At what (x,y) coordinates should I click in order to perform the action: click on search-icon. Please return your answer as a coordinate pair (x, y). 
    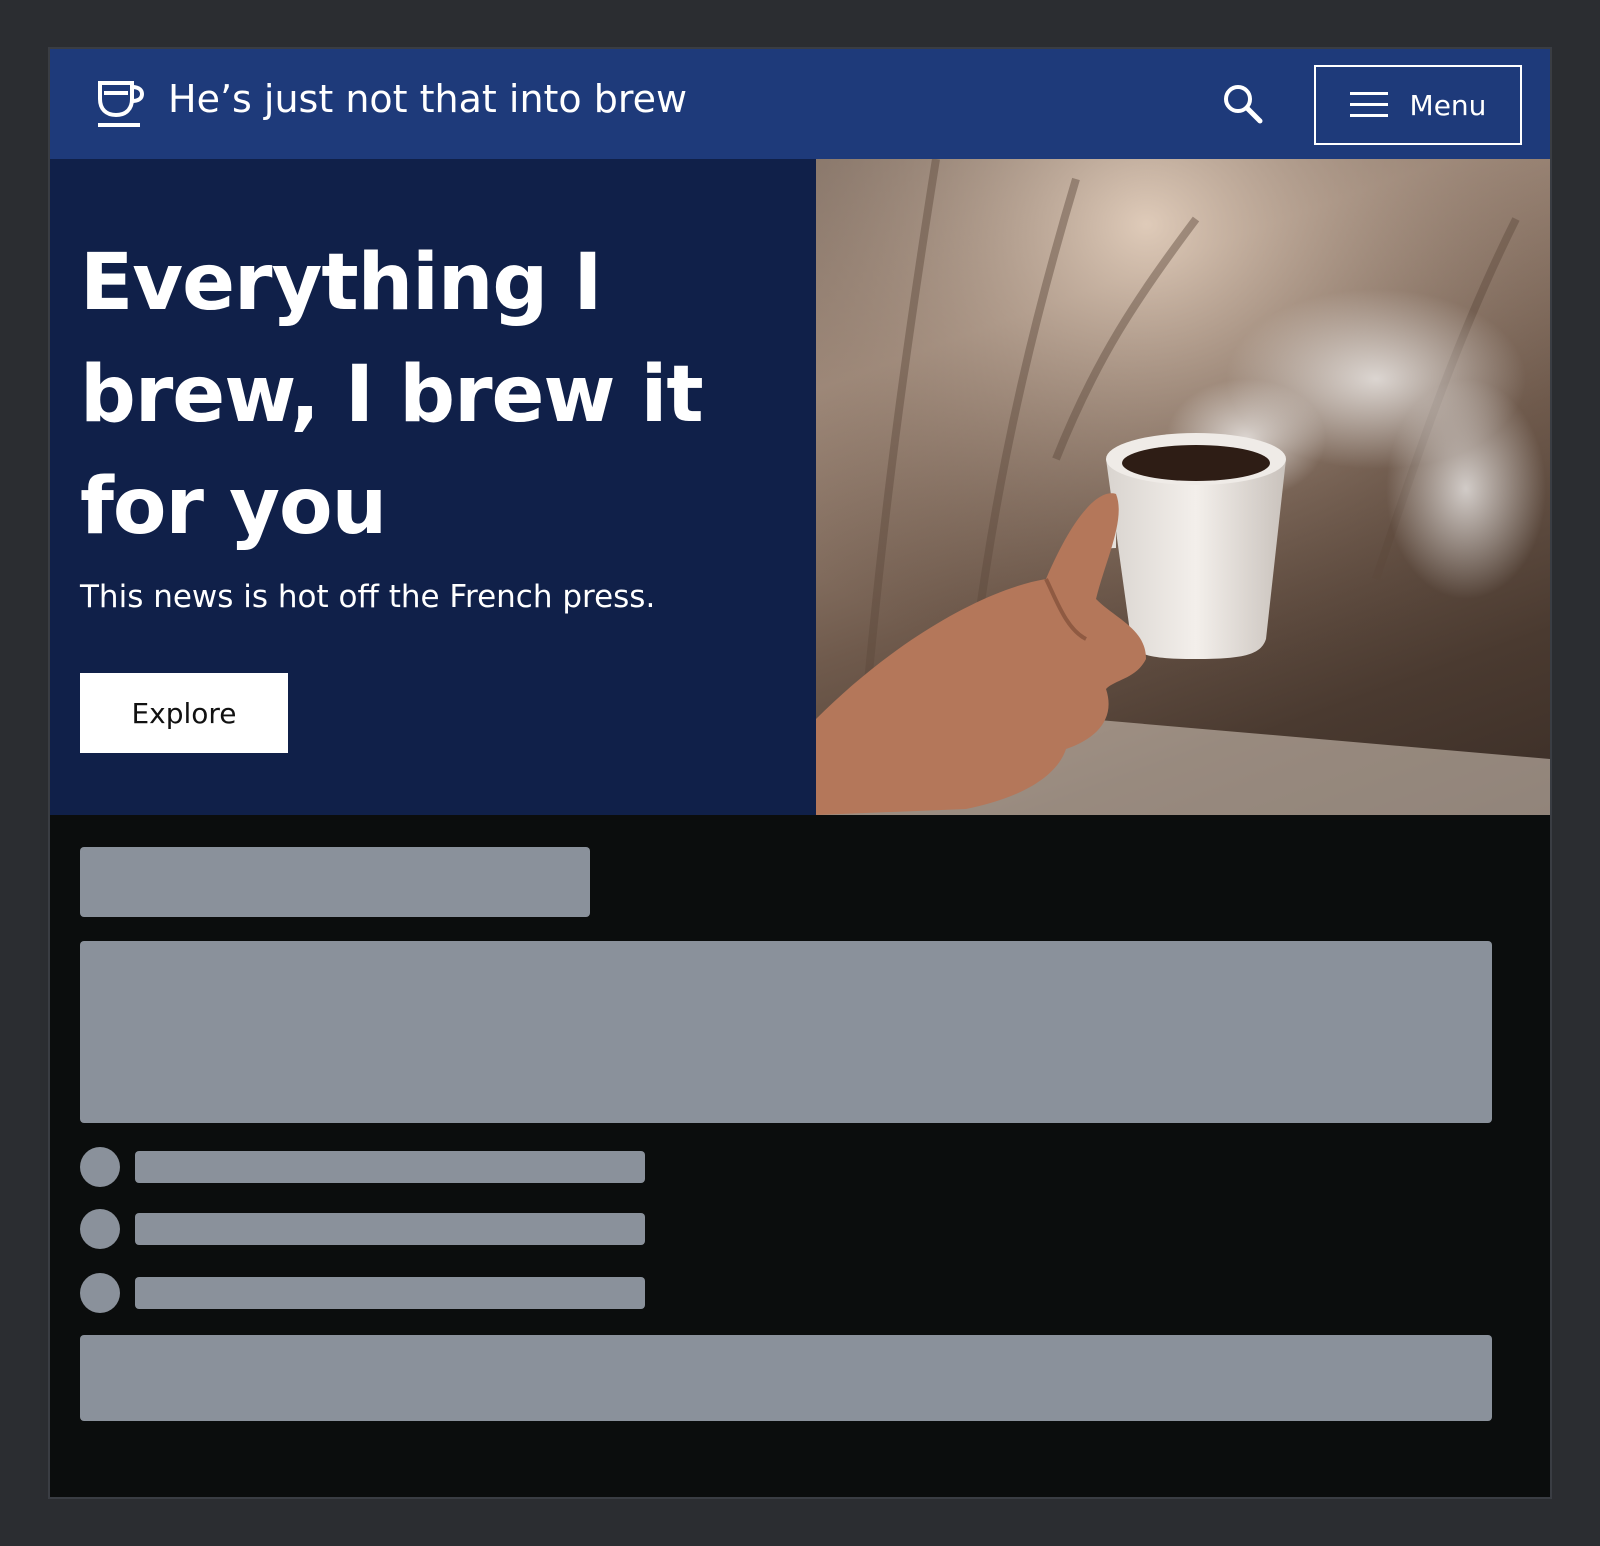
    Looking at the image, I should click on (1243, 104).